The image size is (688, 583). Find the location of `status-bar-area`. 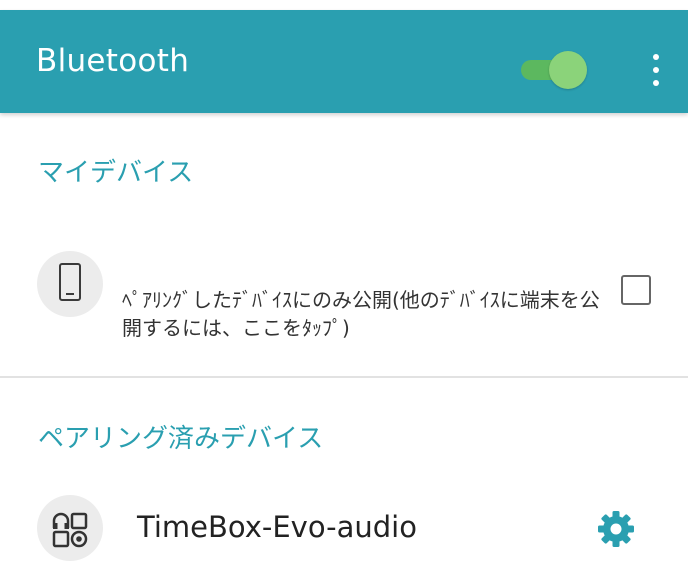

status-bar-area is located at coordinates (344, 5).